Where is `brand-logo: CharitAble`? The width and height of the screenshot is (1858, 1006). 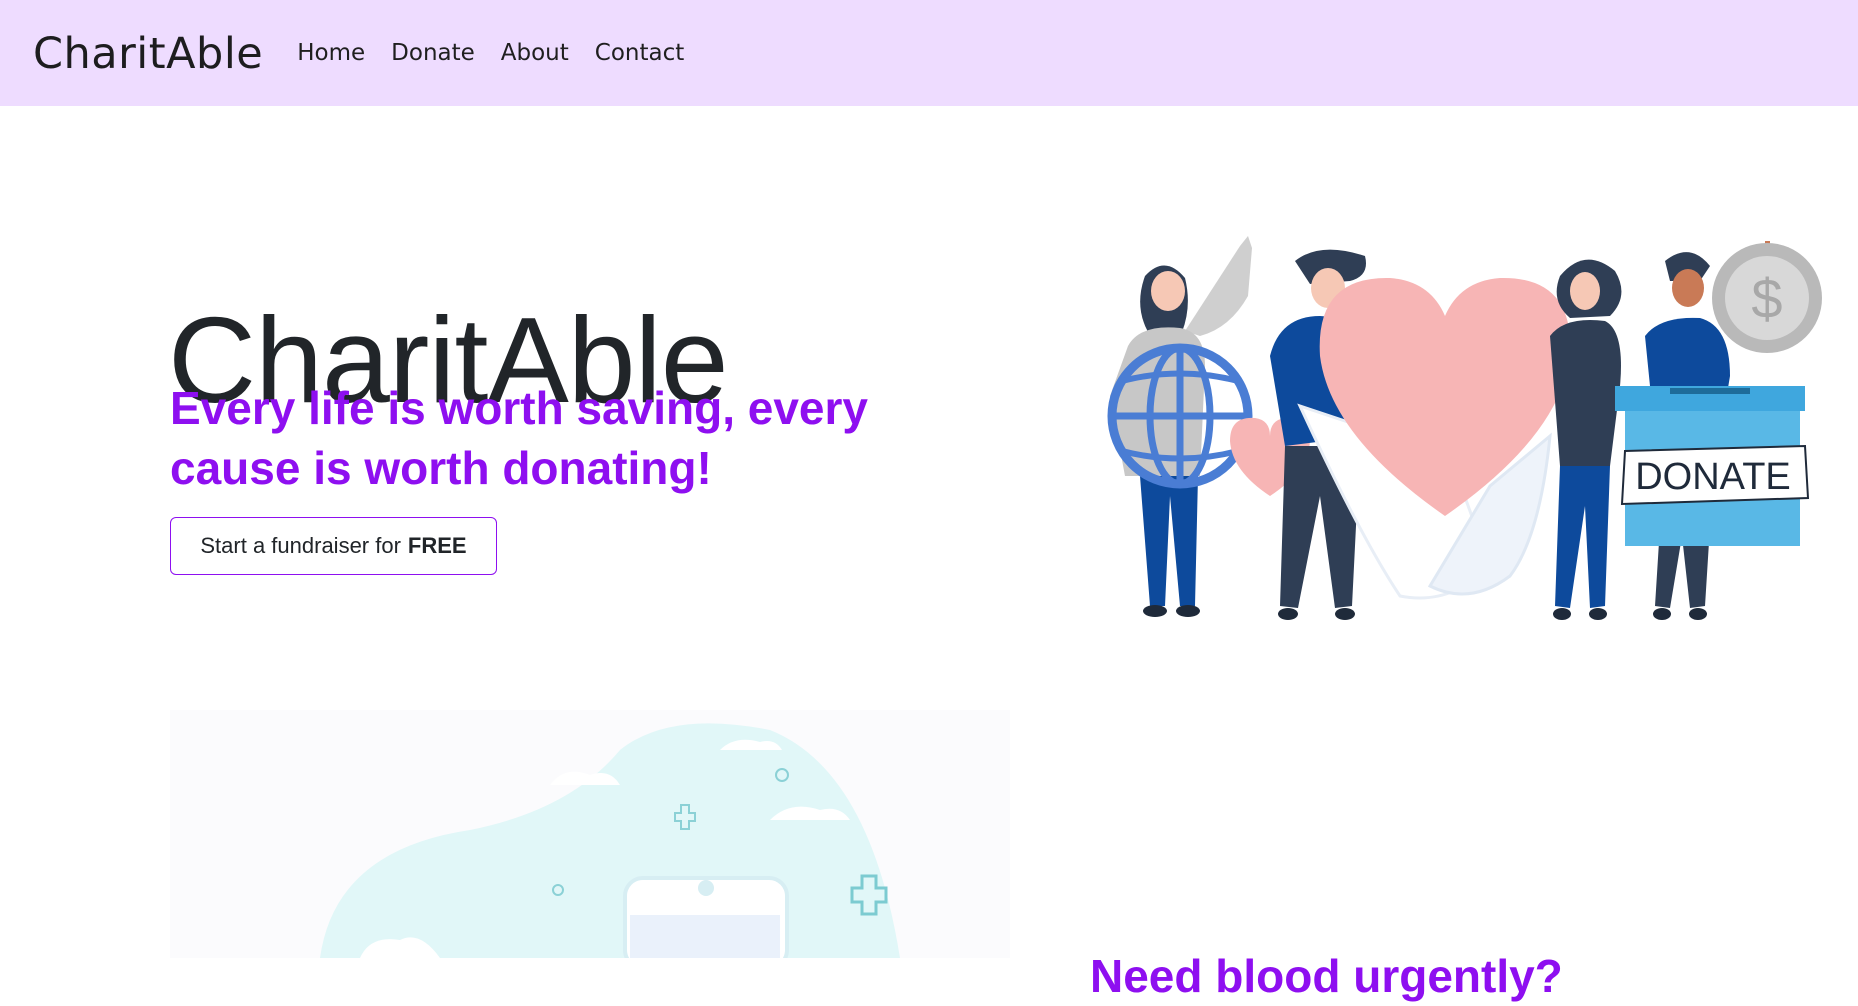
brand-logo: CharitAble is located at coordinates (148, 54).